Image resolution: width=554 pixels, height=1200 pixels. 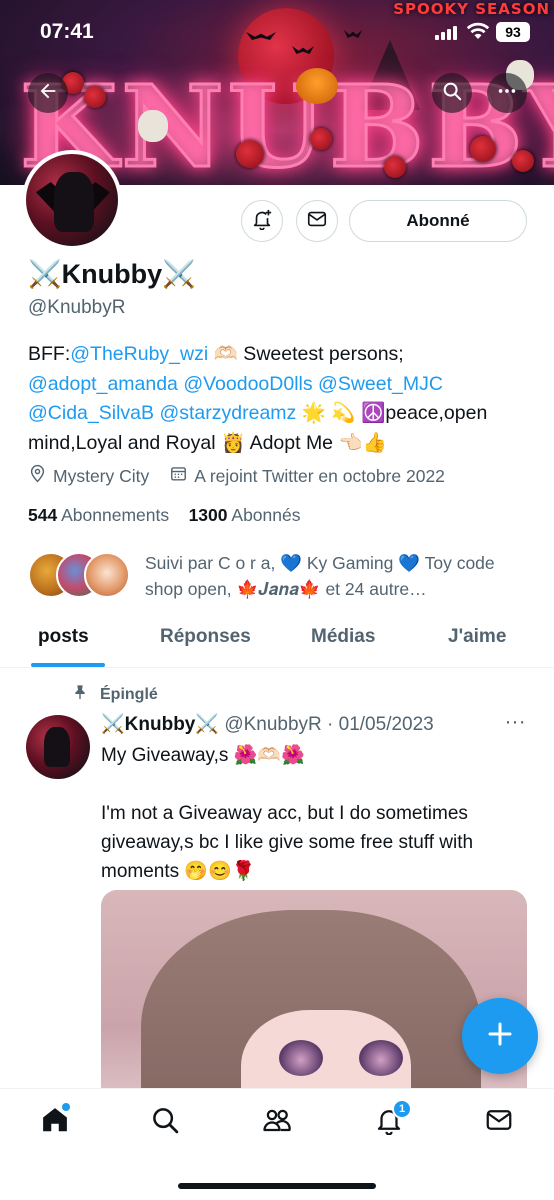 I want to click on nav-explore, so click(x=165, y=1122).